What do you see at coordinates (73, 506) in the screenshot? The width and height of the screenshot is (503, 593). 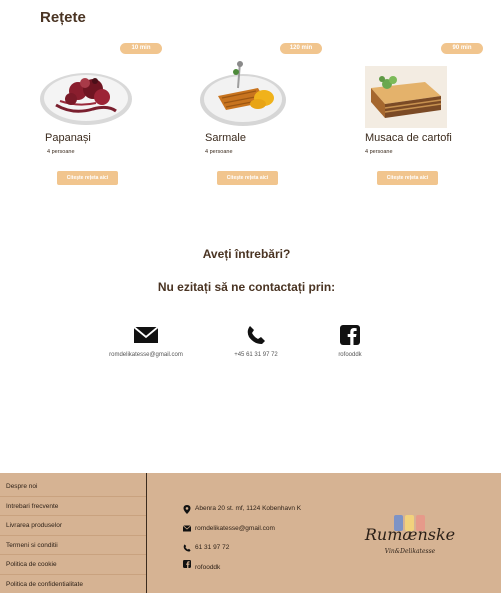 I see `footer-link-faq: Intrebari frecvente` at bounding box center [73, 506].